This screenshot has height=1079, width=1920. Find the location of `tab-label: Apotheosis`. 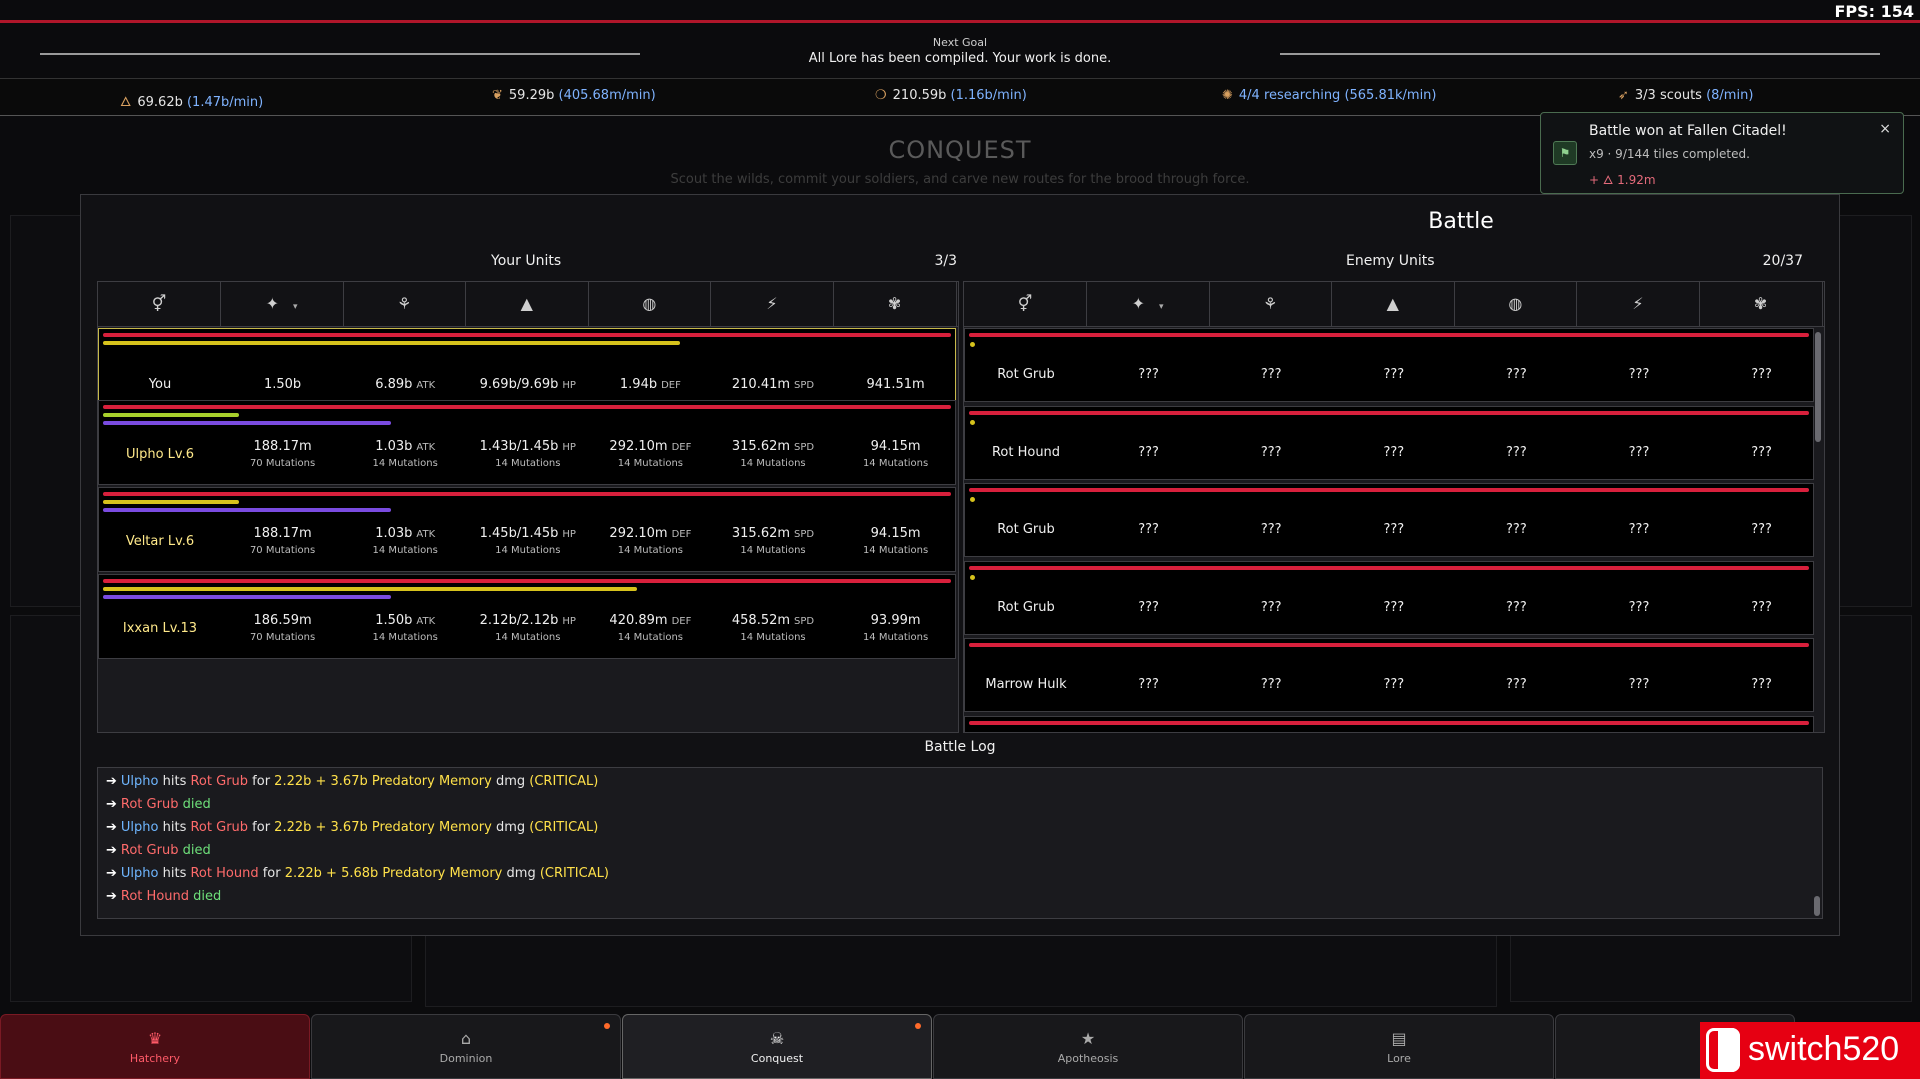

tab-label: Apotheosis is located at coordinates (1088, 1058).